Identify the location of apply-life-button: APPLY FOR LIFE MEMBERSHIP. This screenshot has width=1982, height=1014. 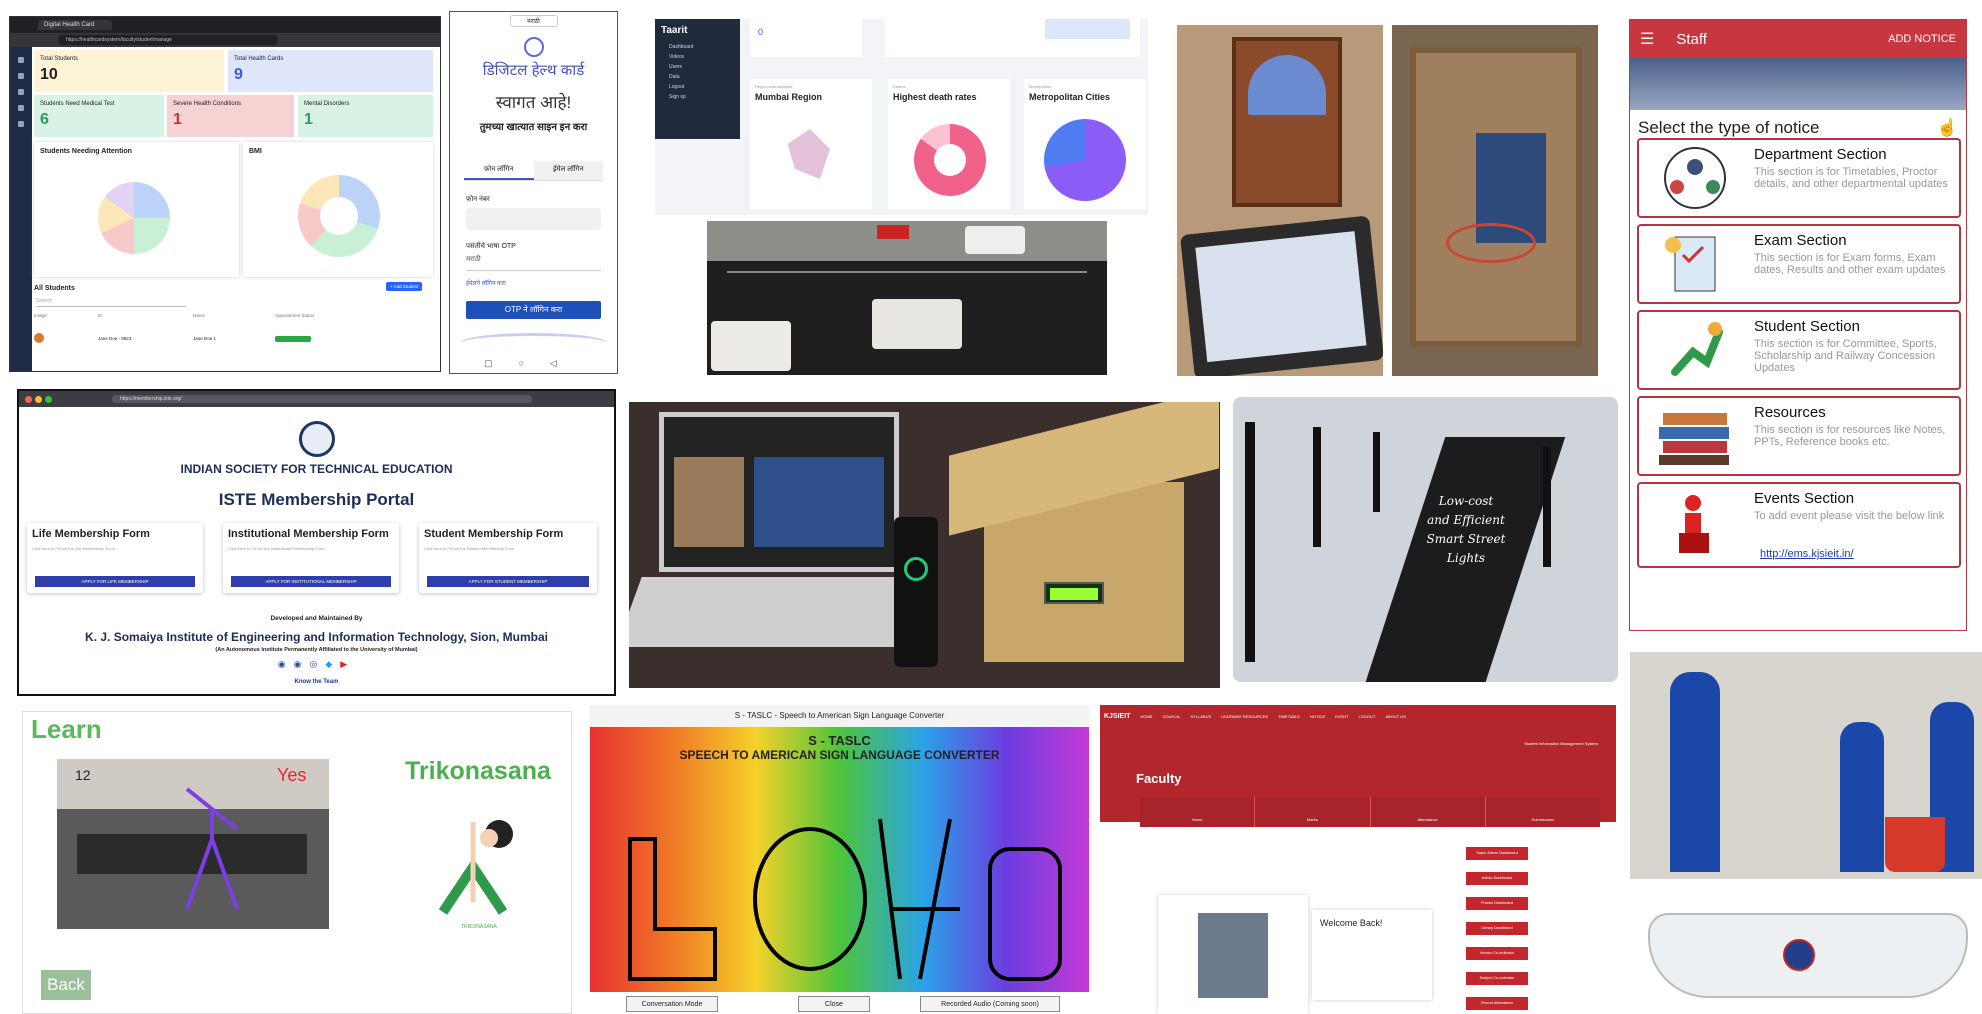
(115, 581).